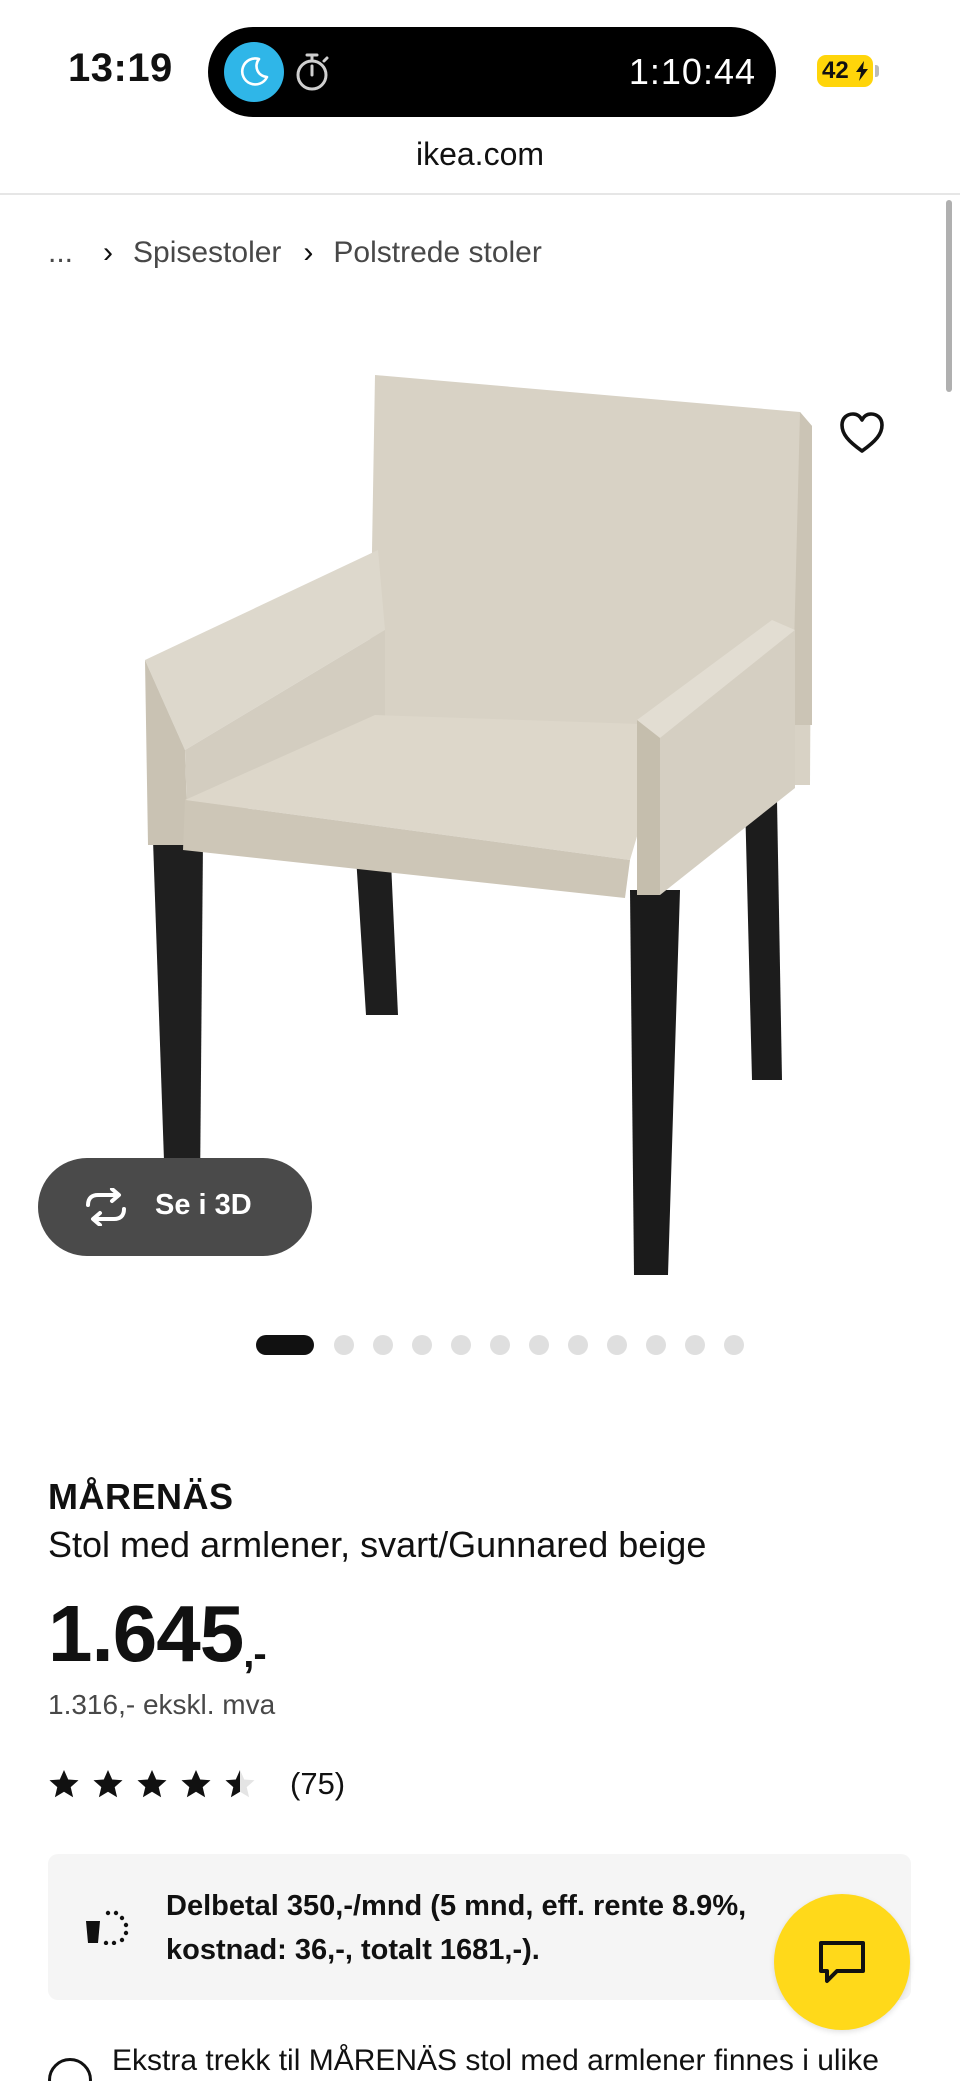 This screenshot has width=960, height=2081. What do you see at coordinates (106, 1207) in the screenshot?
I see `rotate-3d-icon` at bounding box center [106, 1207].